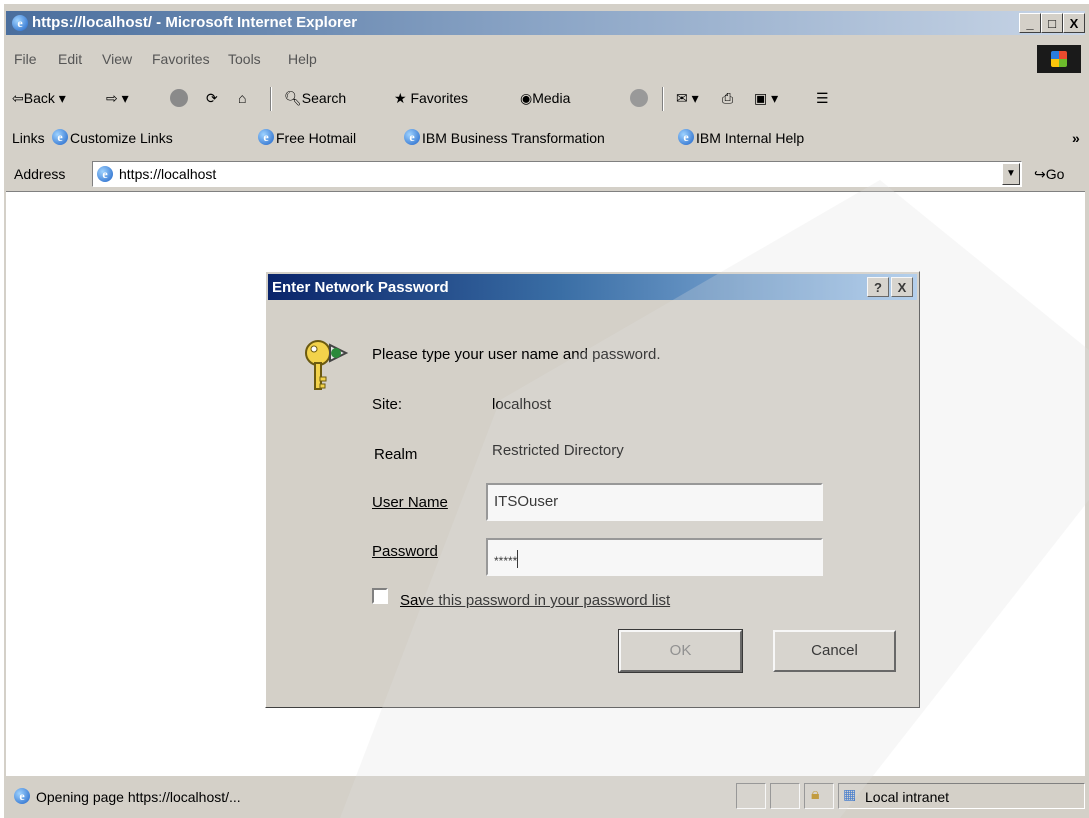  I want to click on password-field: *****, so click(654, 557).